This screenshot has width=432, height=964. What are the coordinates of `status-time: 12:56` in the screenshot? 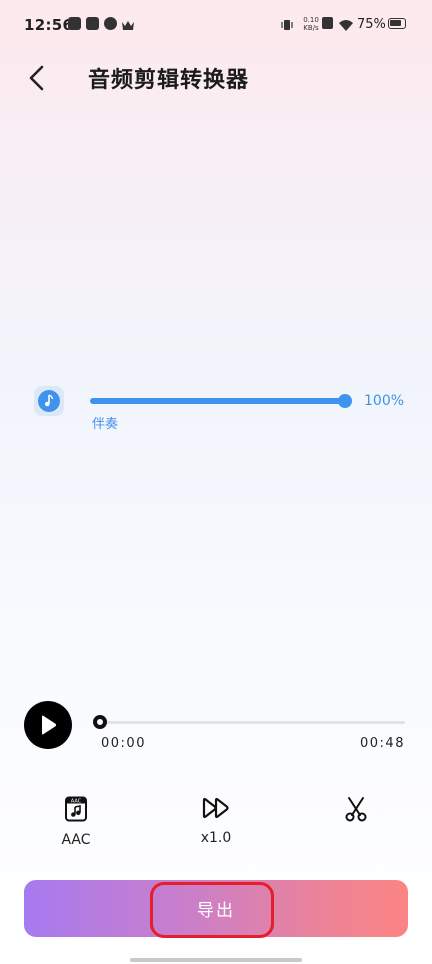 It's located at (49, 25).